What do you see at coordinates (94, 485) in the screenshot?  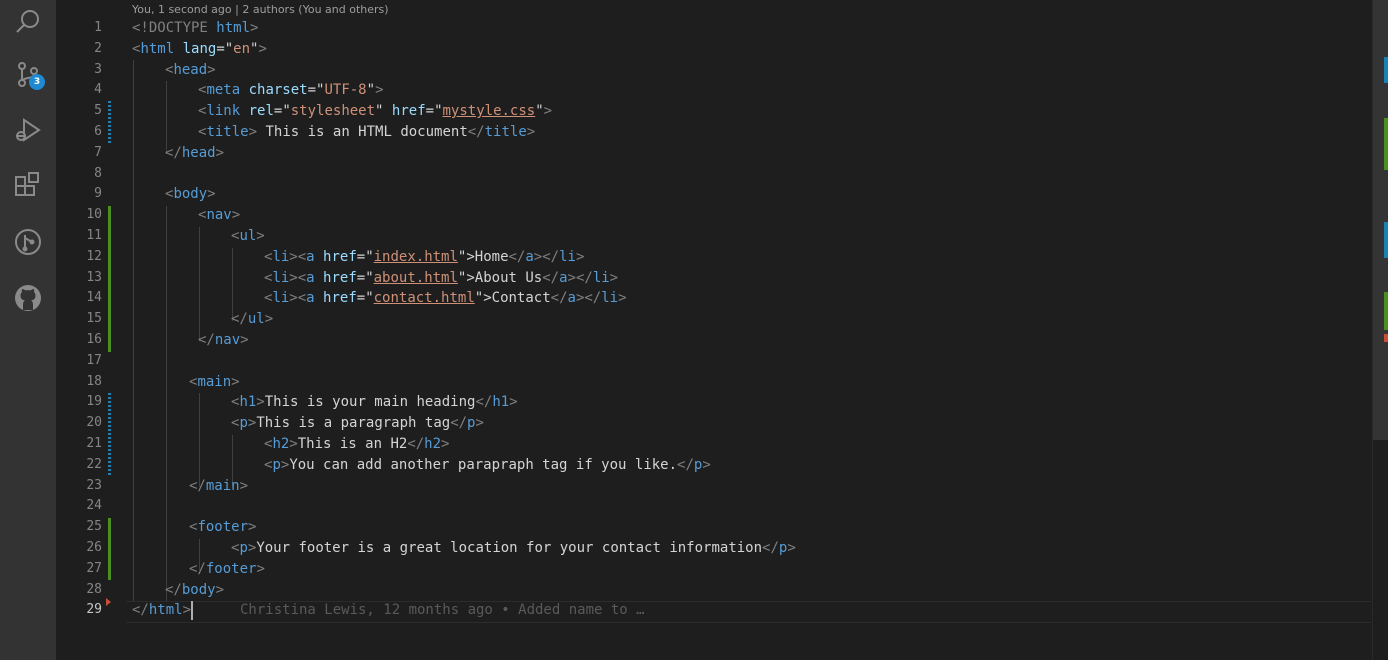 I see `line-number: 23` at bounding box center [94, 485].